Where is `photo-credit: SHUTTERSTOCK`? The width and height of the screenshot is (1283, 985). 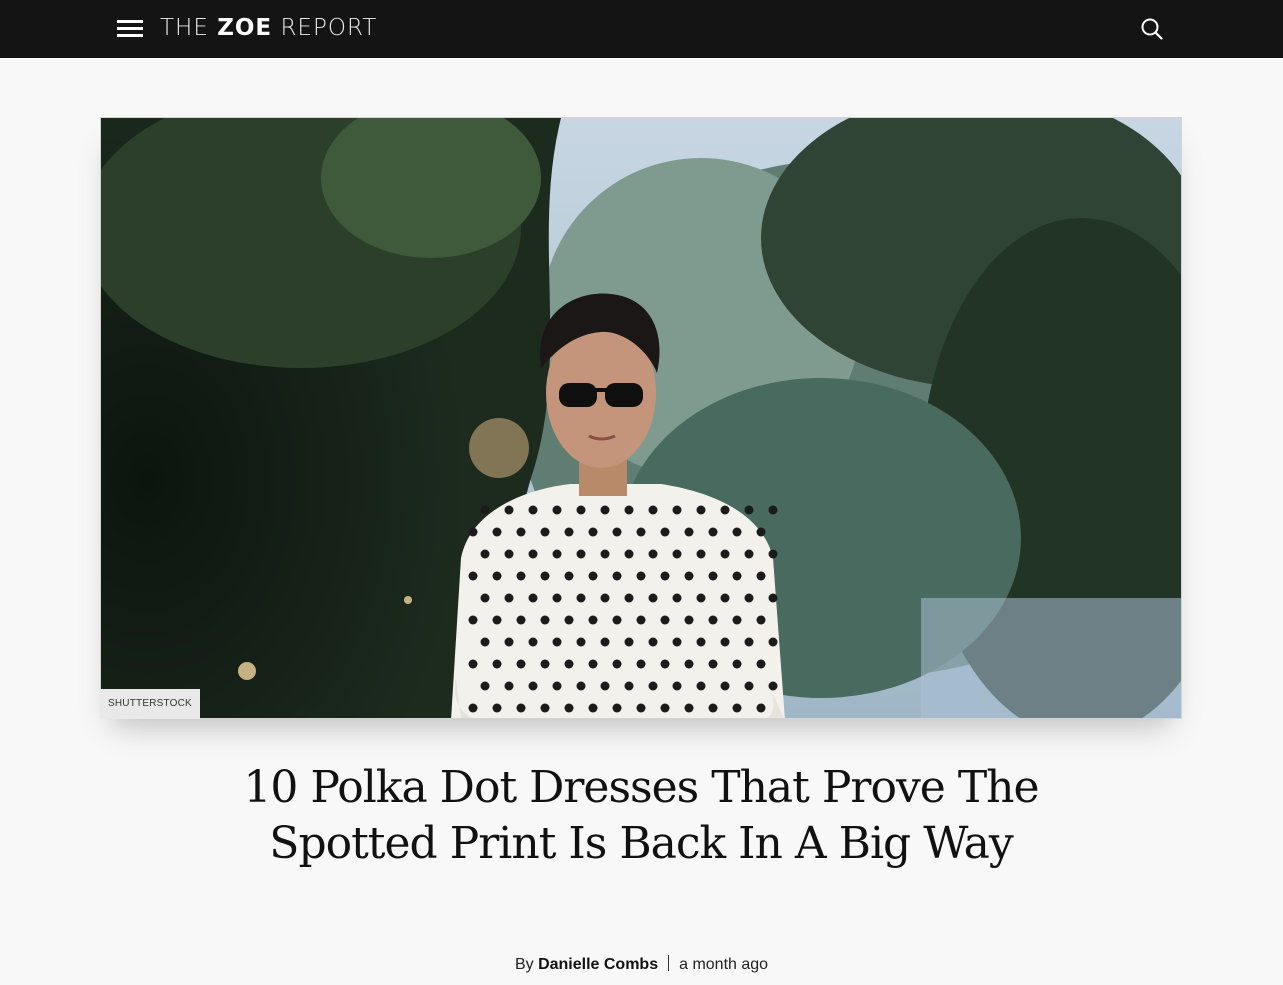
photo-credit: SHUTTERSTOCK is located at coordinates (150, 704).